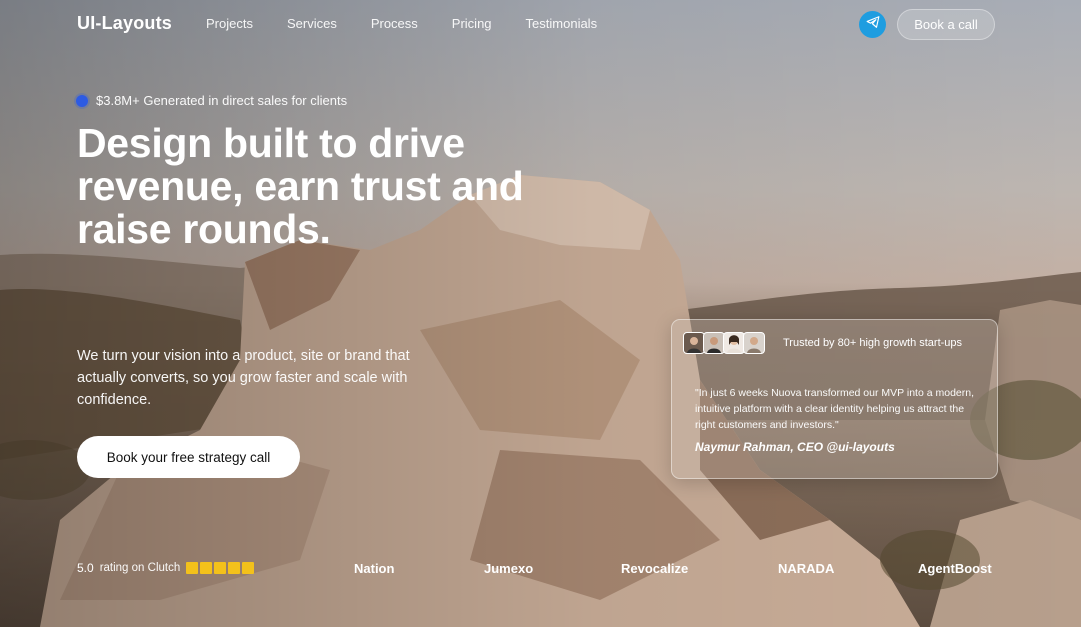 The image size is (1081, 627). What do you see at coordinates (394, 23) in the screenshot?
I see `nav-link-process: Process` at bounding box center [394, 23].